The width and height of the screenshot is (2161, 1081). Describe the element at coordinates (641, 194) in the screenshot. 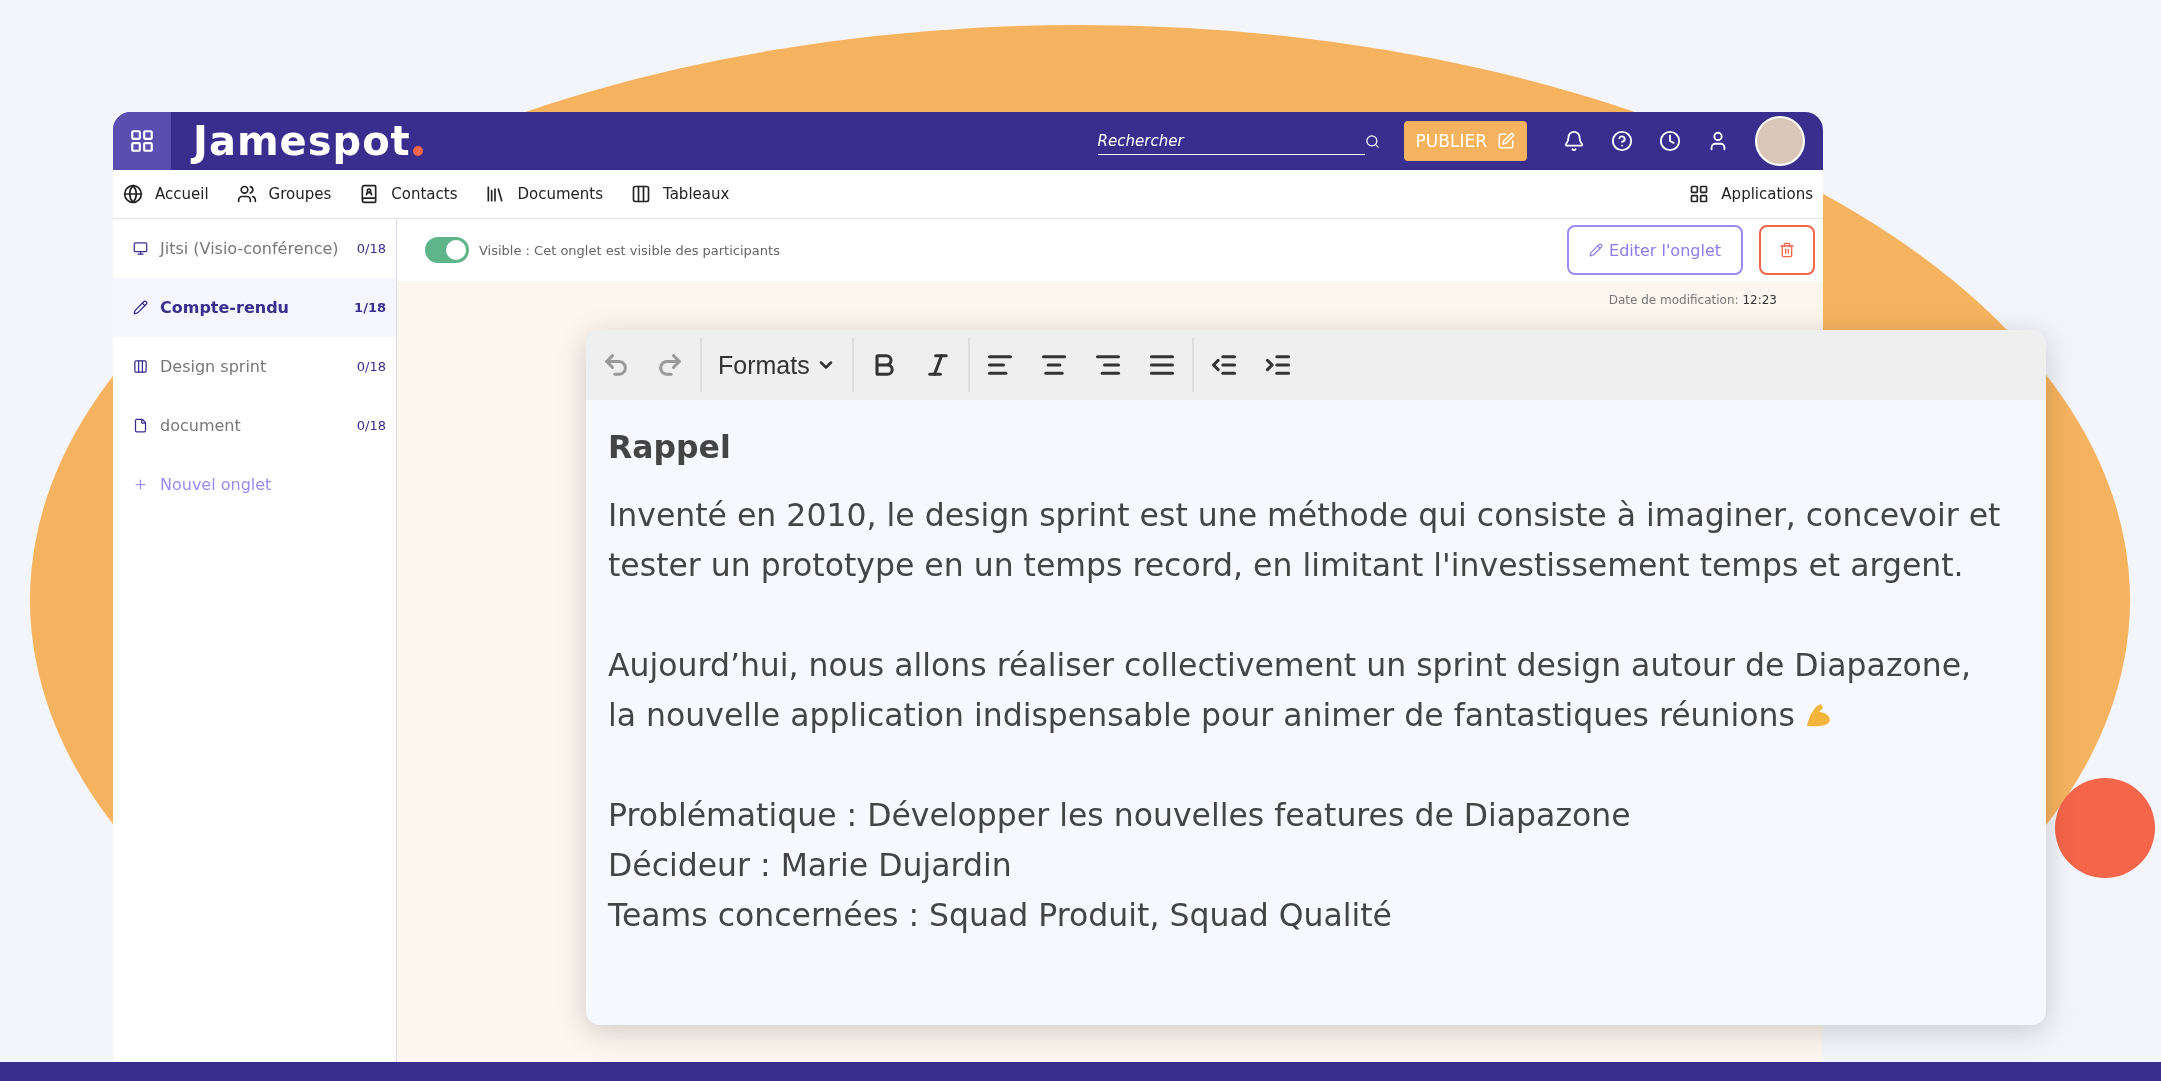

I see `board-icon` at that location.